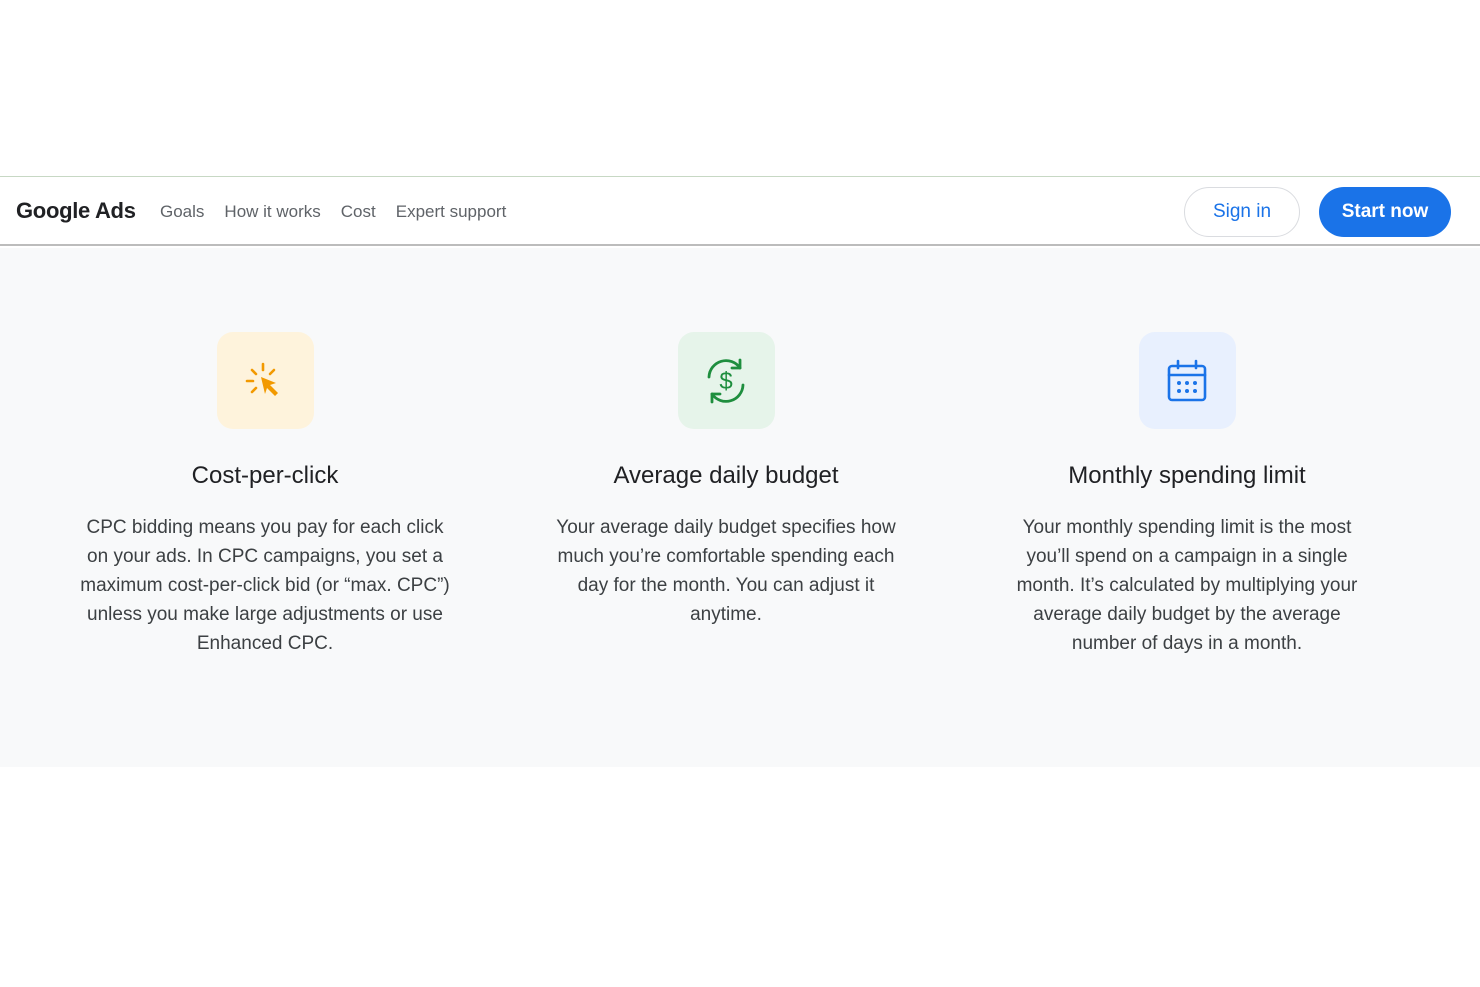  What do you see at coordinates (1385, 212) in the screenshot?
I see `start-now-button: Start now` at bounding box center [1385, 212].